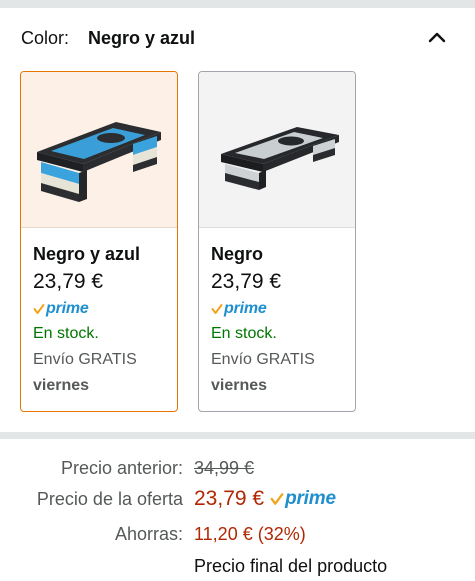 This screenshot has height=581, width=475. What do you see at coordinates (277, 150) in the screenshot?
I see `product-image-black-grey-step` at bounding box center [277, 150].